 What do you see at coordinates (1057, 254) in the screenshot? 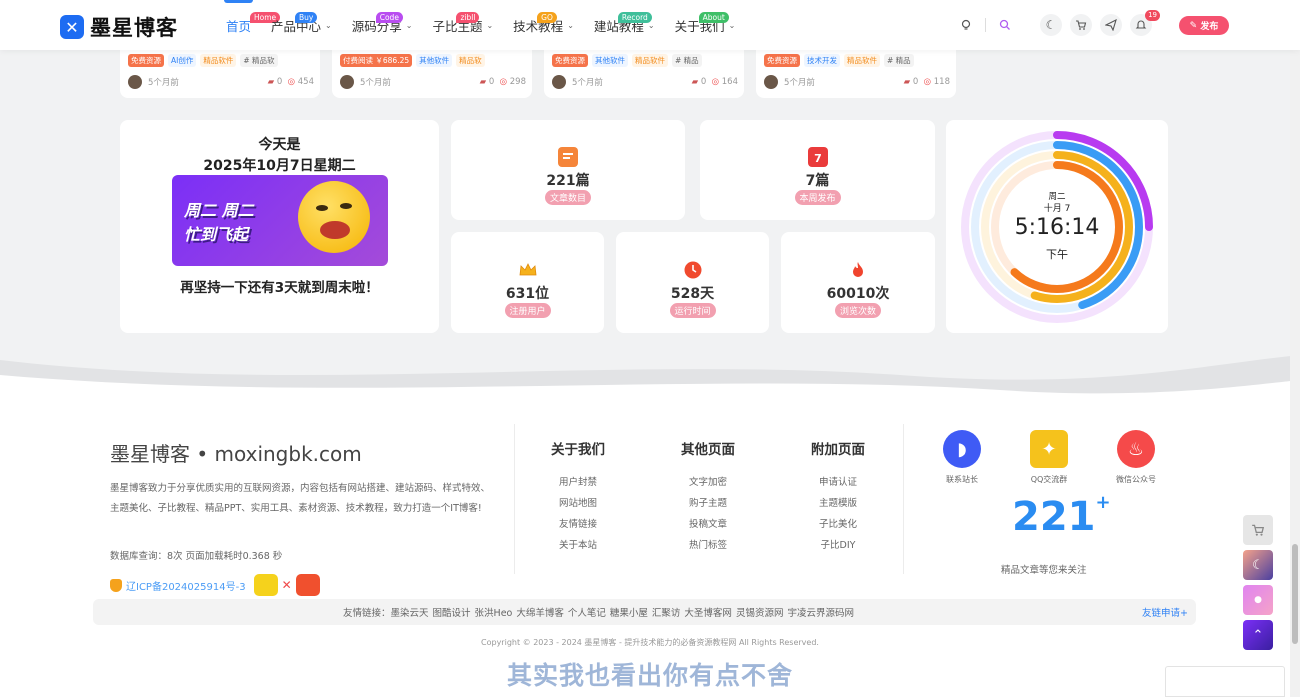
I see `clock-ampm: 下午` at bounding box center [1057, 254].